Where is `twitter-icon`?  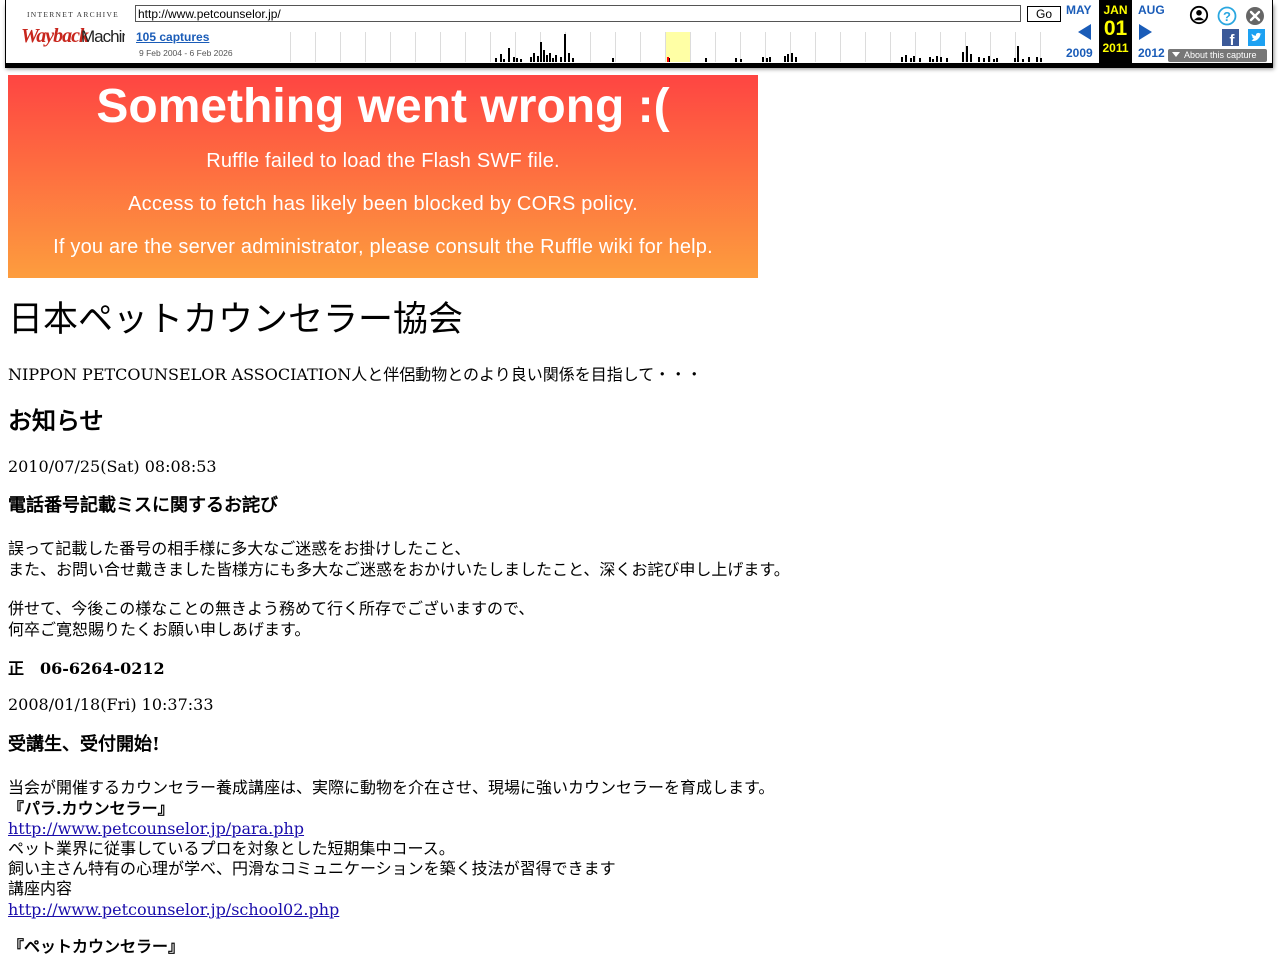 twitter-icon is located at coordinates (1256, 37).